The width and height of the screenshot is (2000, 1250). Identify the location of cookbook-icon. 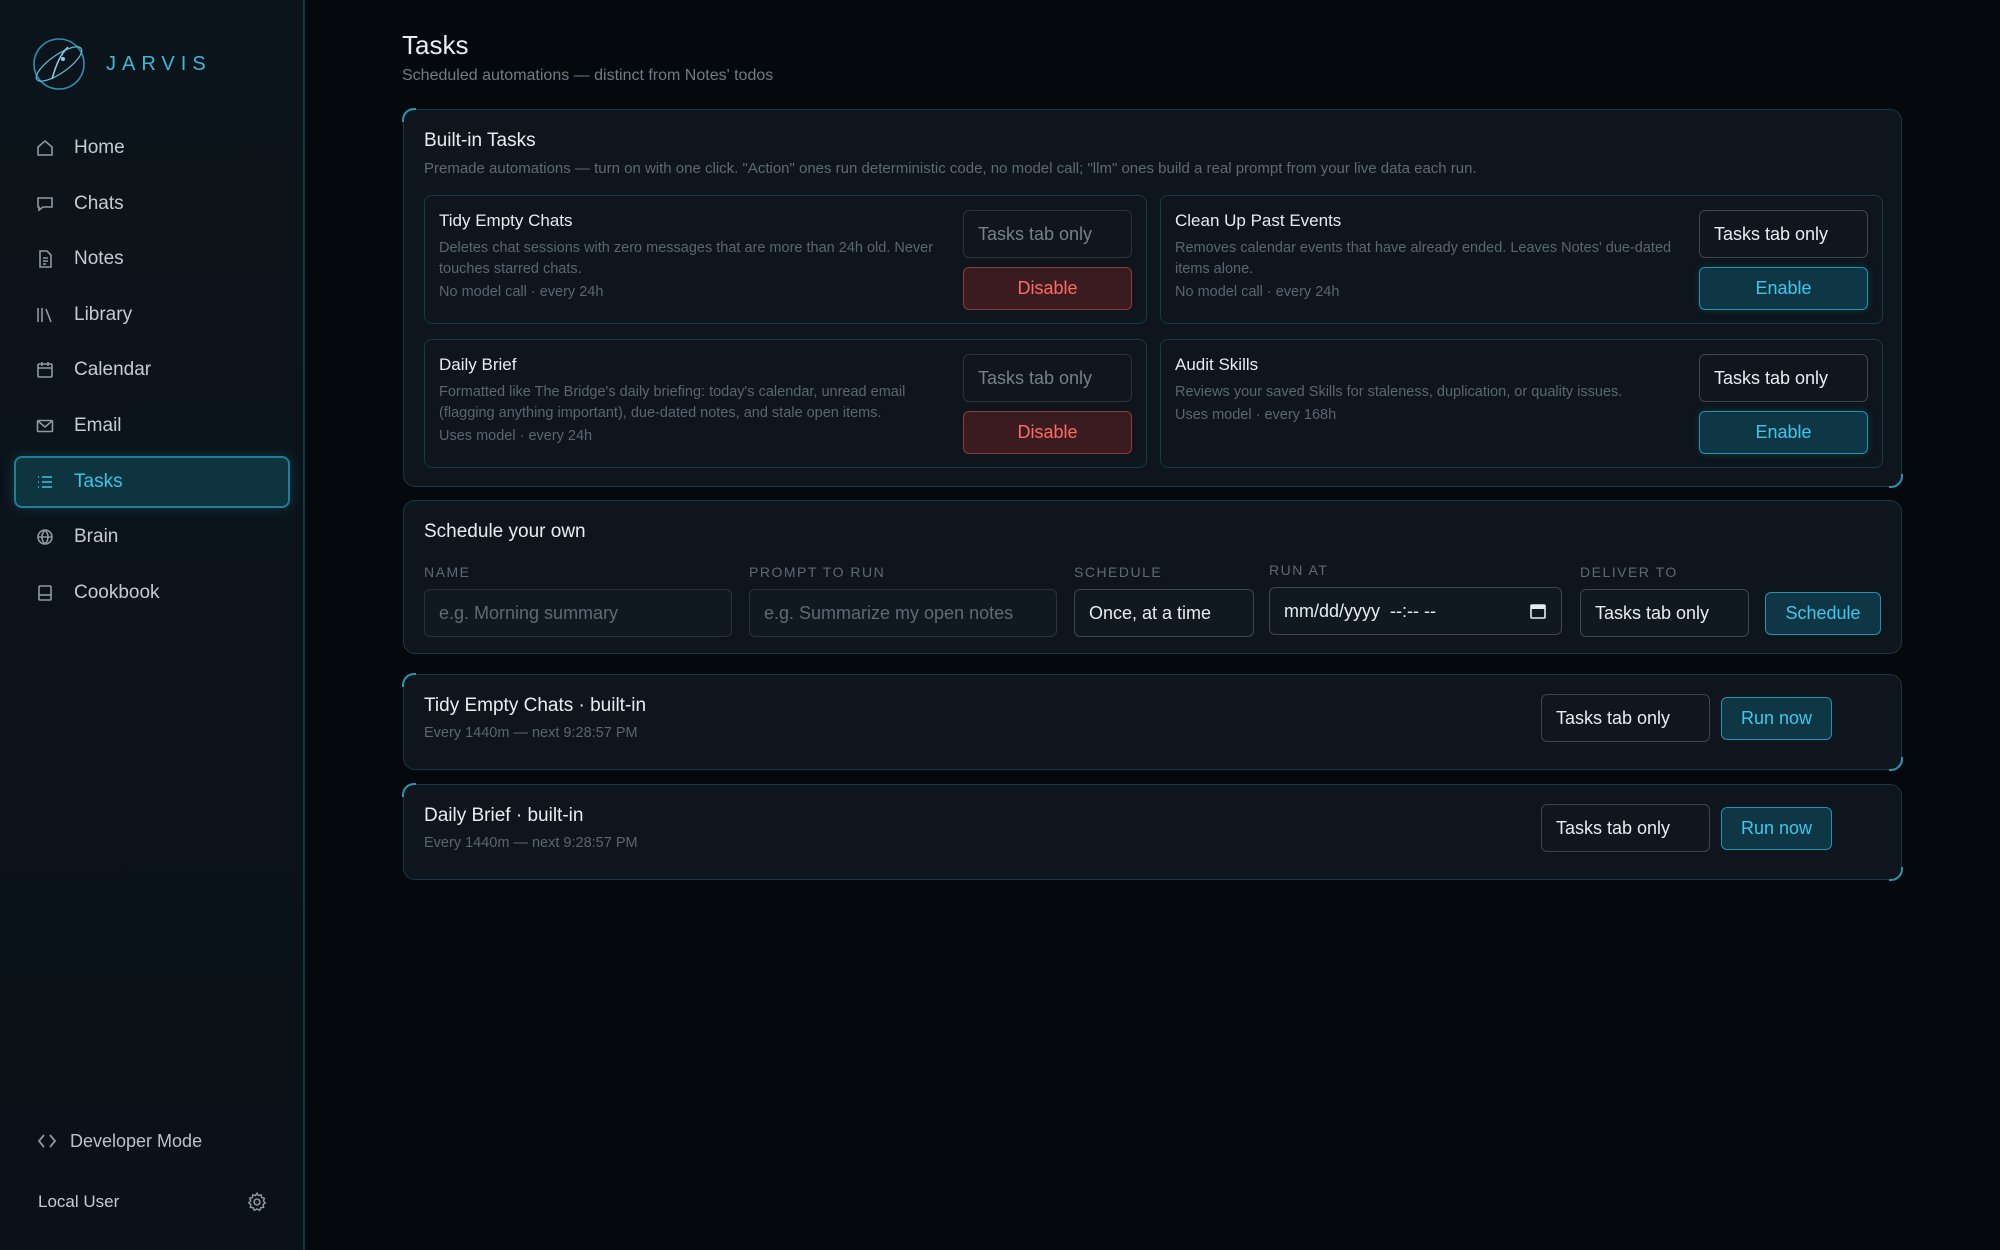
(45, 593).